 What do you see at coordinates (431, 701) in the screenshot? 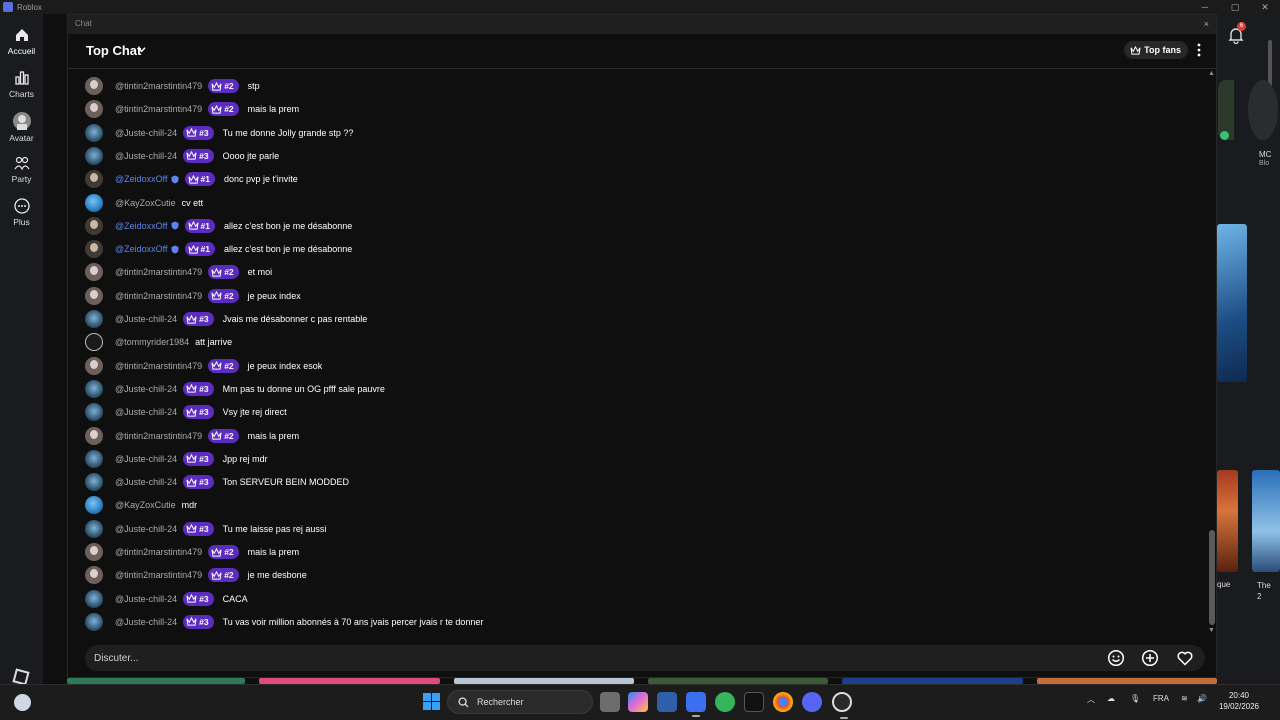
I see `start-button` at bounding box center [431, 701].